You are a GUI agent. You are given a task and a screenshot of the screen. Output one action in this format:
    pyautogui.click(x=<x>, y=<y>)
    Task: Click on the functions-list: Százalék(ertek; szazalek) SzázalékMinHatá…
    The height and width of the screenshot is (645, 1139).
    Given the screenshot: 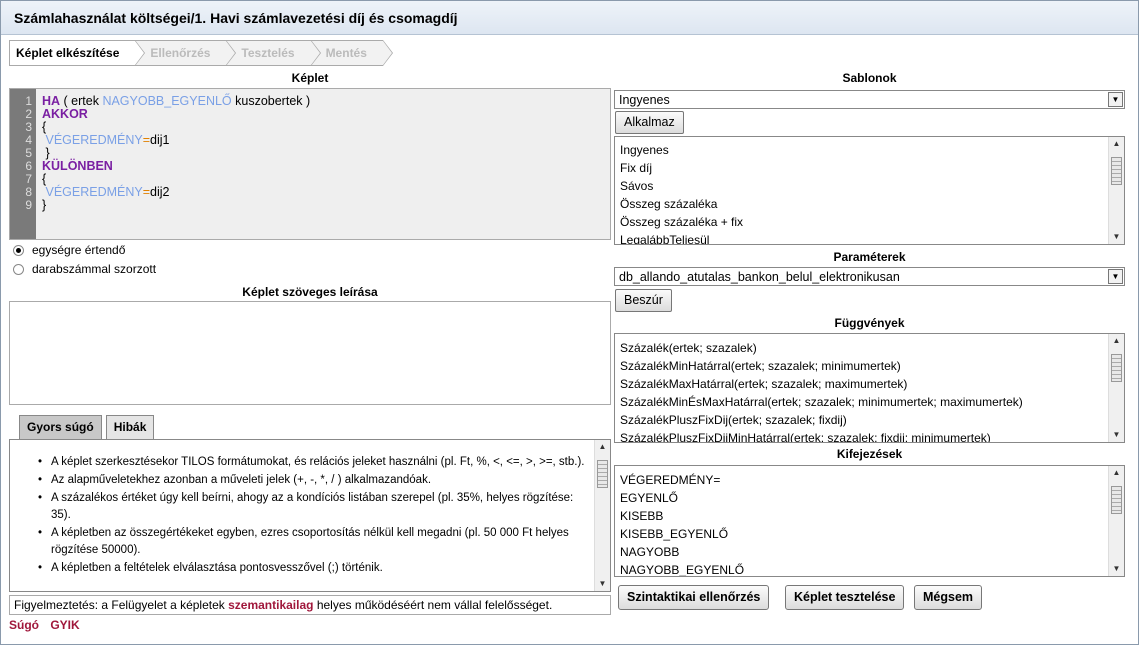 What is the action you would take?
    pyautogui.click(x=869, y=388)
    